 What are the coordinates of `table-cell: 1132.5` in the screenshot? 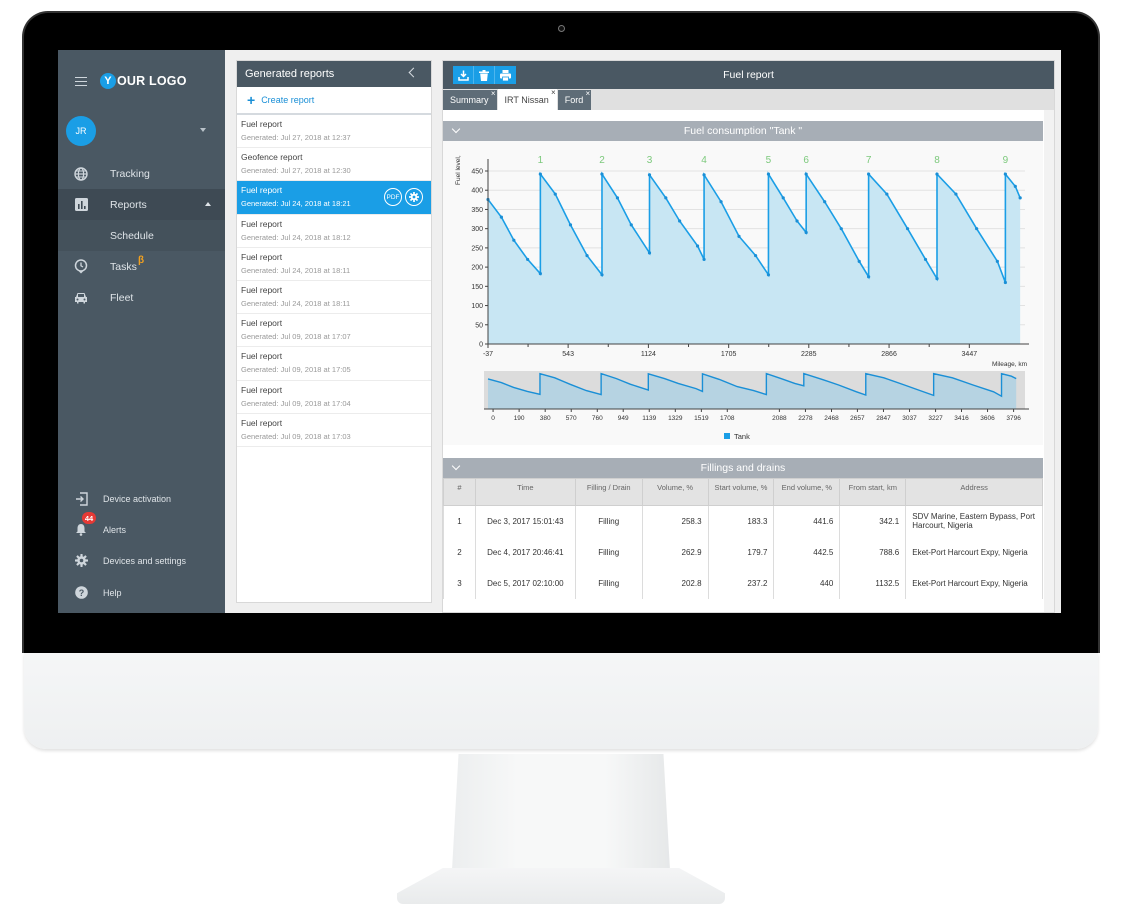 It's located at (873, 583).